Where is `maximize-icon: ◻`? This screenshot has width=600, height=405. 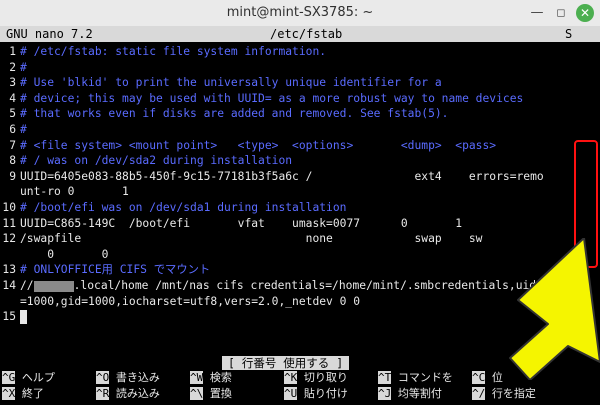
maximize-icon: ◻ is located at coordinates (561, 13).